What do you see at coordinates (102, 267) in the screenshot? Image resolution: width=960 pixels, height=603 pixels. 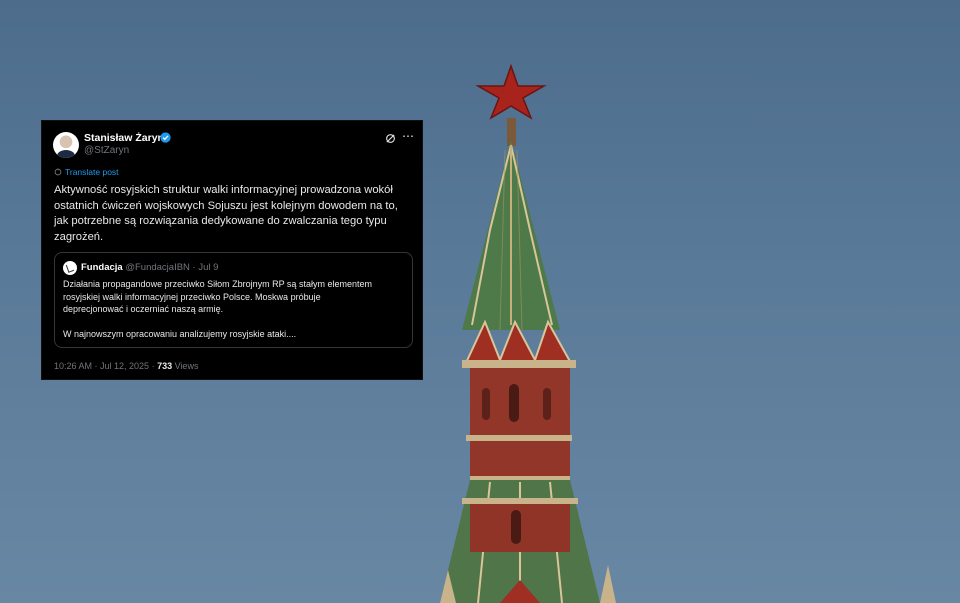 I see `quote-author-name: Fundacja` at bounding box center [102, 267].